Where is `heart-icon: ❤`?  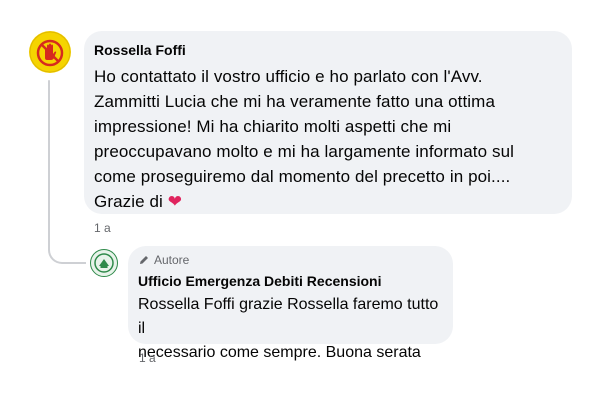
heart-icon: ❤ is located at coordinates (175, 201).